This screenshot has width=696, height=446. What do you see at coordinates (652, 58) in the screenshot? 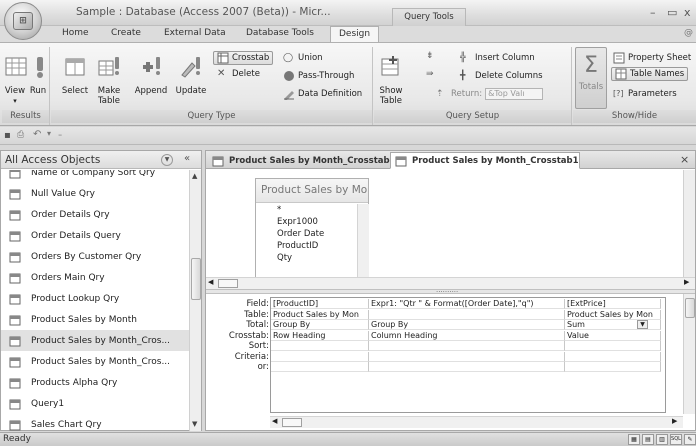
I see `property-sheet-button: Property Sheet` at bounding box center [652, 58].